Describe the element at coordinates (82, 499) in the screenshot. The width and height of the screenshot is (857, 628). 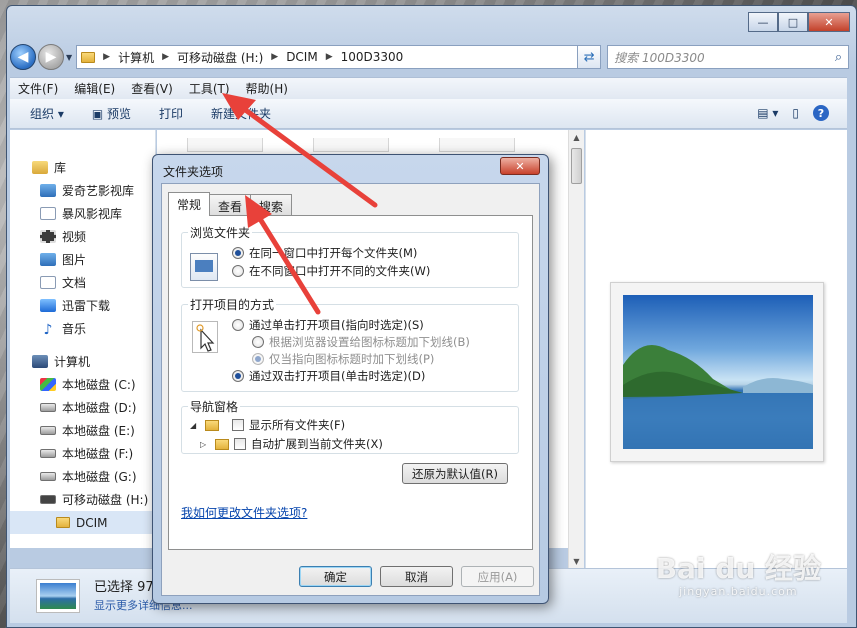
I see `nav-drive-h: 可移动磁盘 (H:)` at that location.